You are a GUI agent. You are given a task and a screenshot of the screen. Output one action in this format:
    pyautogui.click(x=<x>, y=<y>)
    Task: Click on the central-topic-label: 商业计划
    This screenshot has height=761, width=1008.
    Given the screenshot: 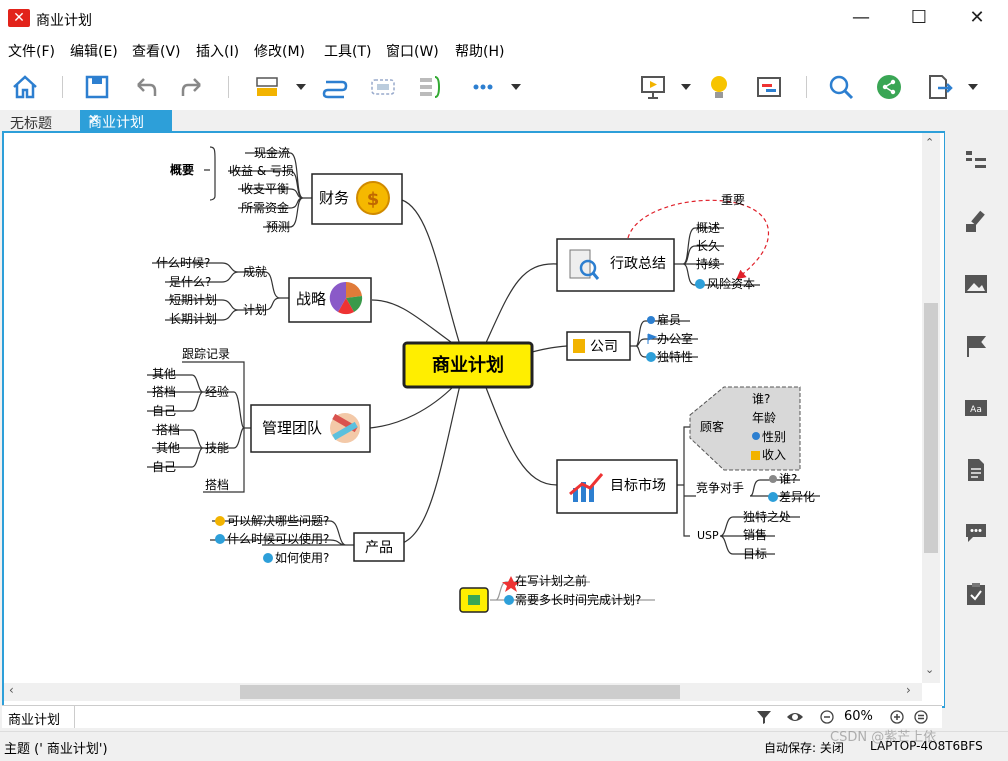 What is the action you would take?
    pyautogui.click(x=468, y=365)
    